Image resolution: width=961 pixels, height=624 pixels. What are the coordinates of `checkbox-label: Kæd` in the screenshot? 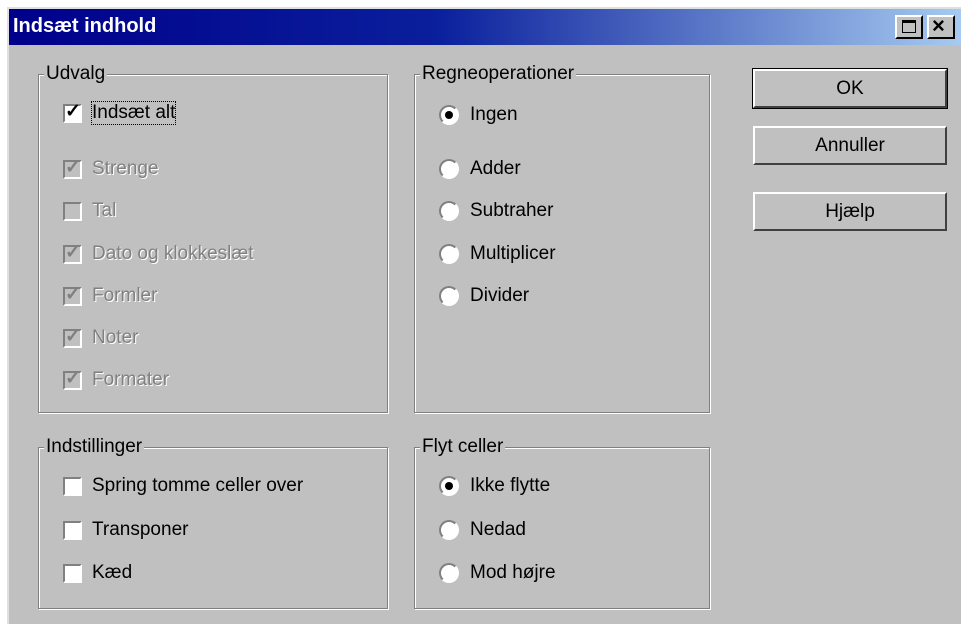 It's located at (112, 572).